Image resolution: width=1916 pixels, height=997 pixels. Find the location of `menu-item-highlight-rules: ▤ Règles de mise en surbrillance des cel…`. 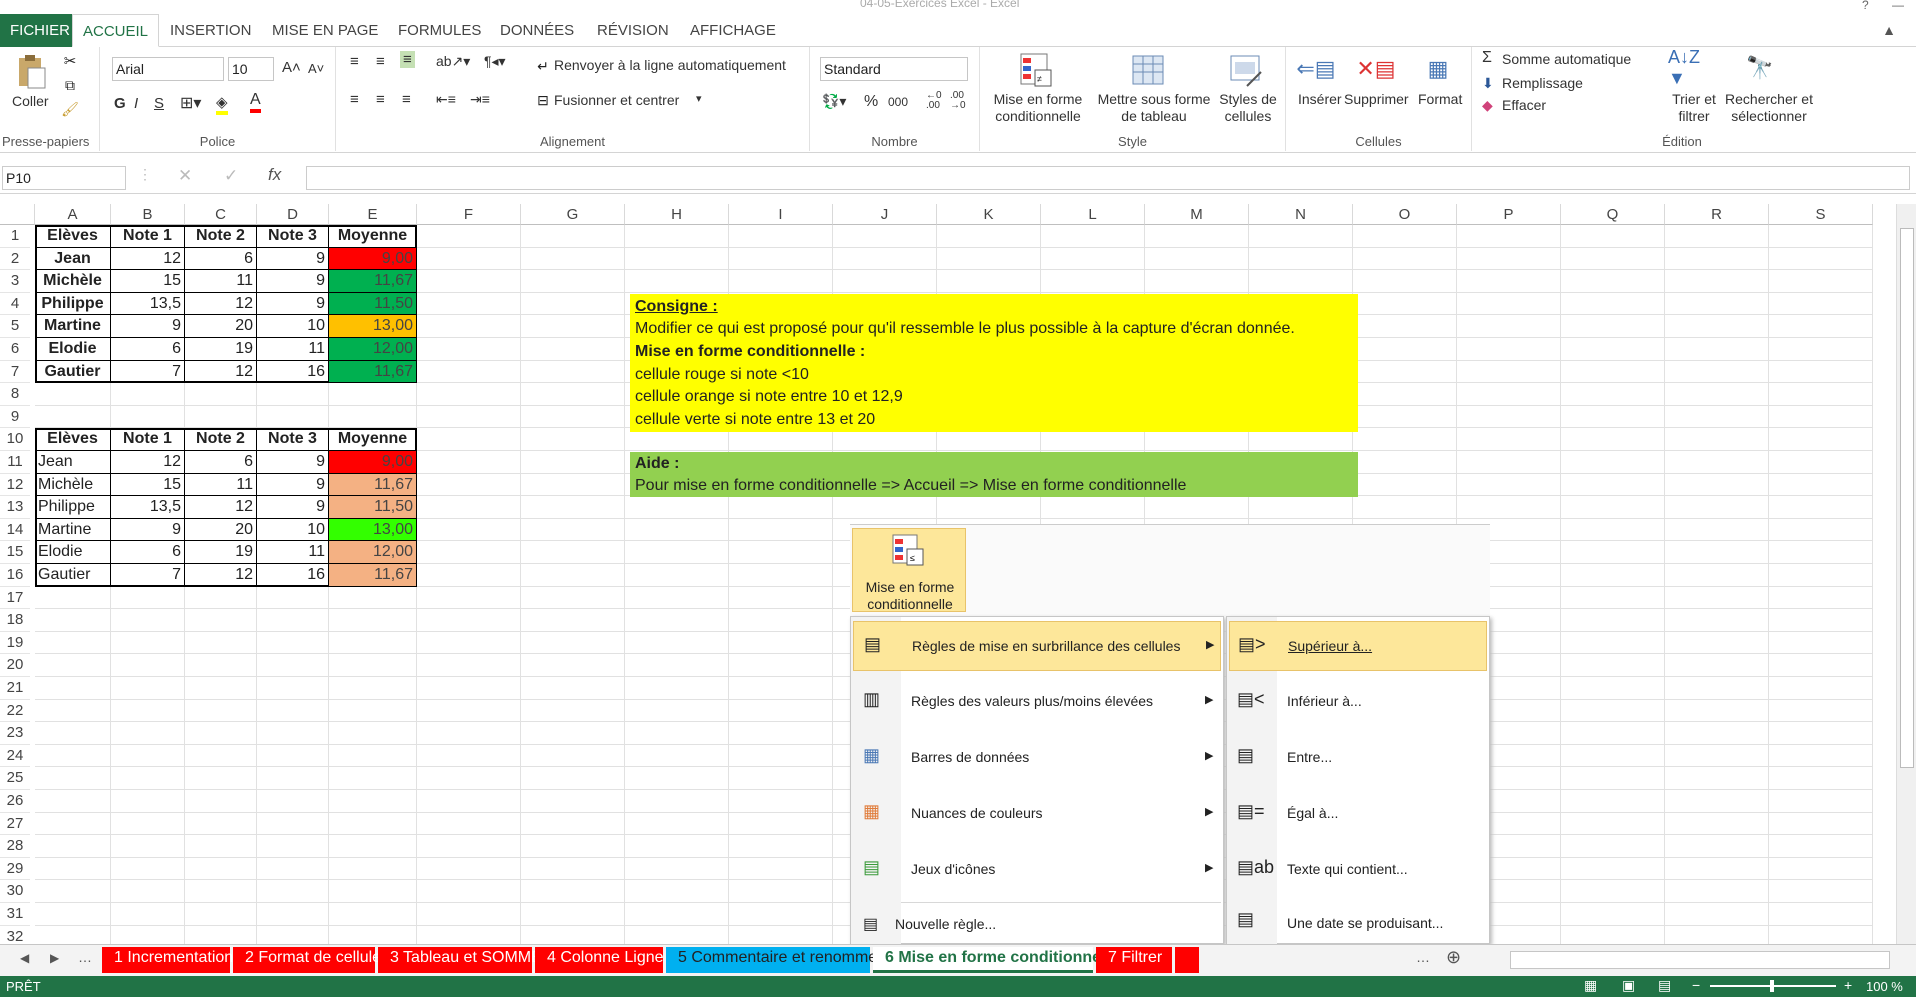

menu-item-highlight-rules: ▤ Règles de mise en surbrillance des cel… is located at coordinates (1037, 646).